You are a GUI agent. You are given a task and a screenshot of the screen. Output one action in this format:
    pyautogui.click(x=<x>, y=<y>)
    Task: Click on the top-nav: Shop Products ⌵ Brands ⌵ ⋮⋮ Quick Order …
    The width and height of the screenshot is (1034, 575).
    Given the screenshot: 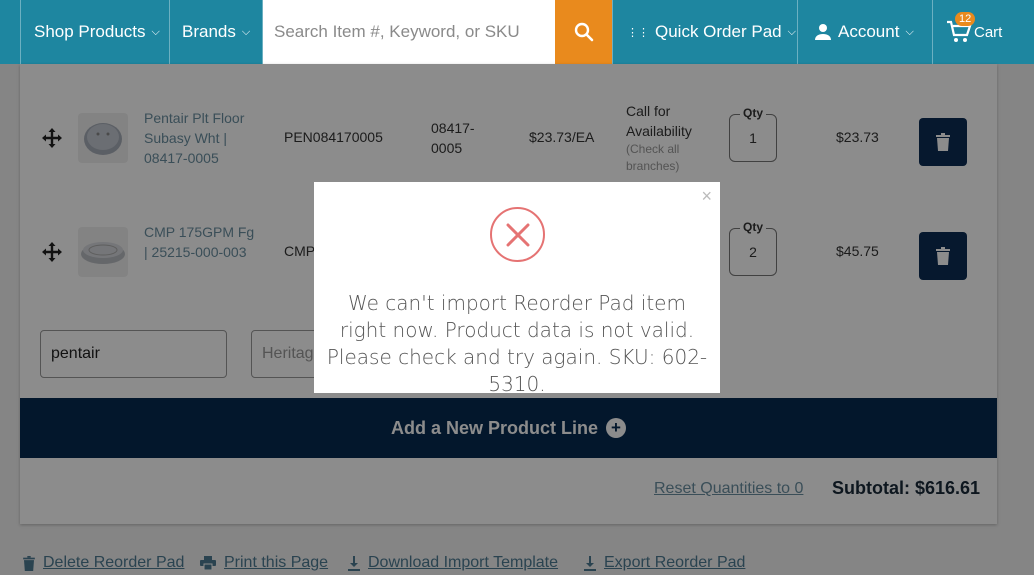 What is the action you would take?
    pyautogui.click(x=517, y=32)
    